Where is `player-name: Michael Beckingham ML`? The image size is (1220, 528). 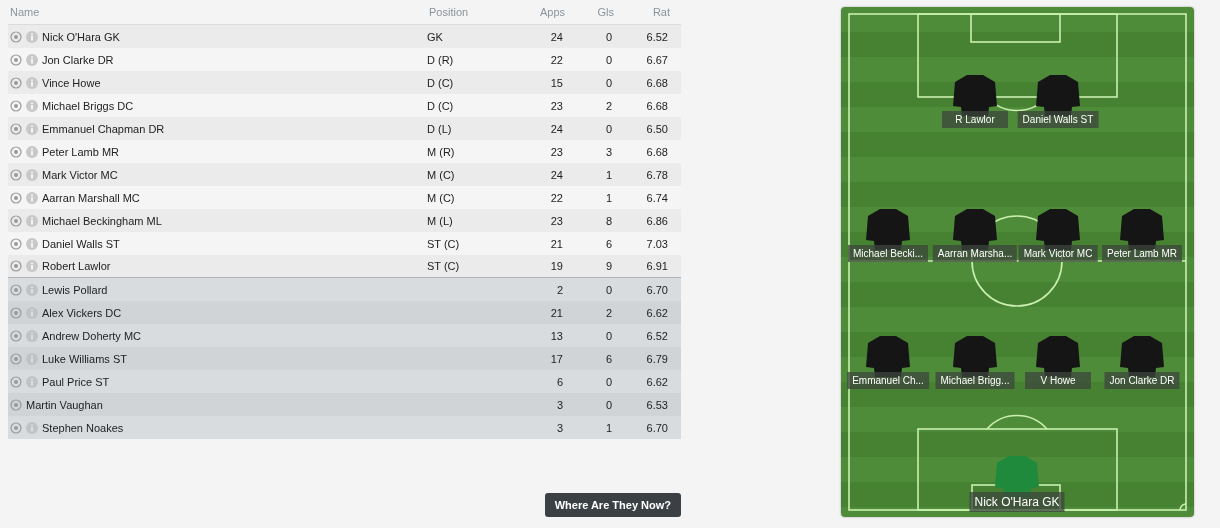 player-name: Michael Beckingham ML is located at coordinates (102, 220).